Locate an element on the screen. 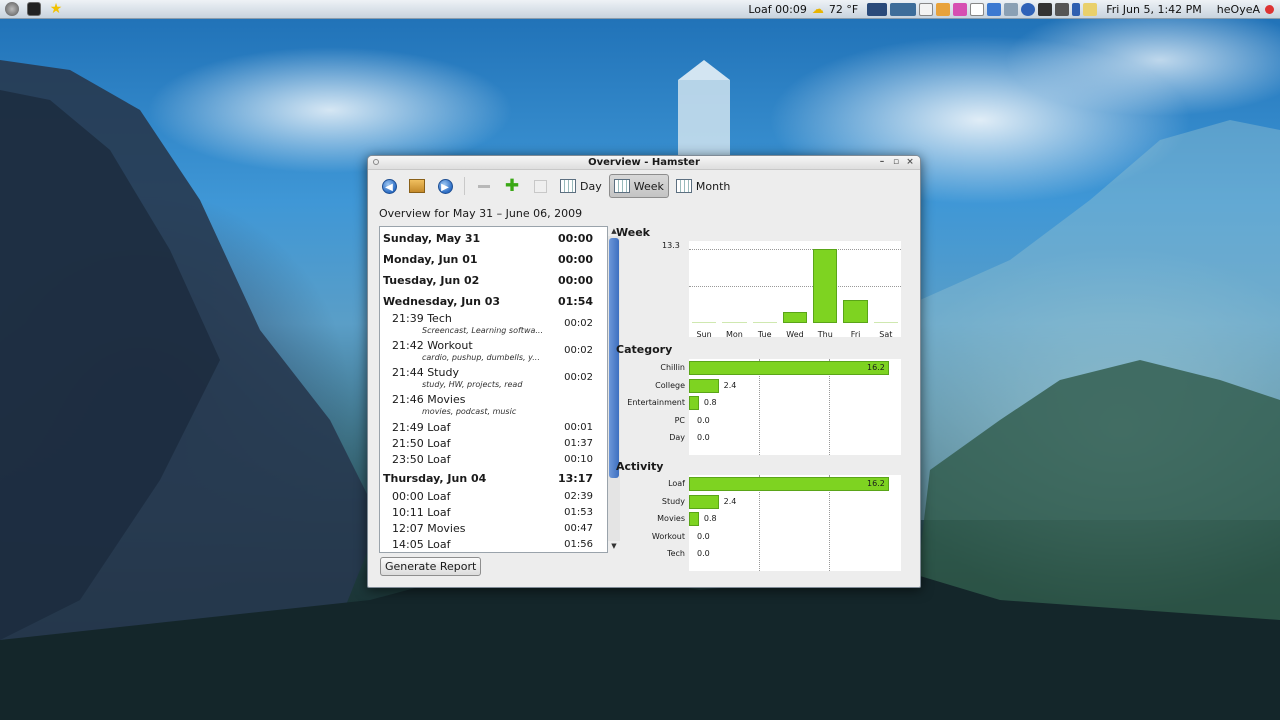  fact-row: 14:05 Loaf 01:56 is located at coordinates (488, 544).